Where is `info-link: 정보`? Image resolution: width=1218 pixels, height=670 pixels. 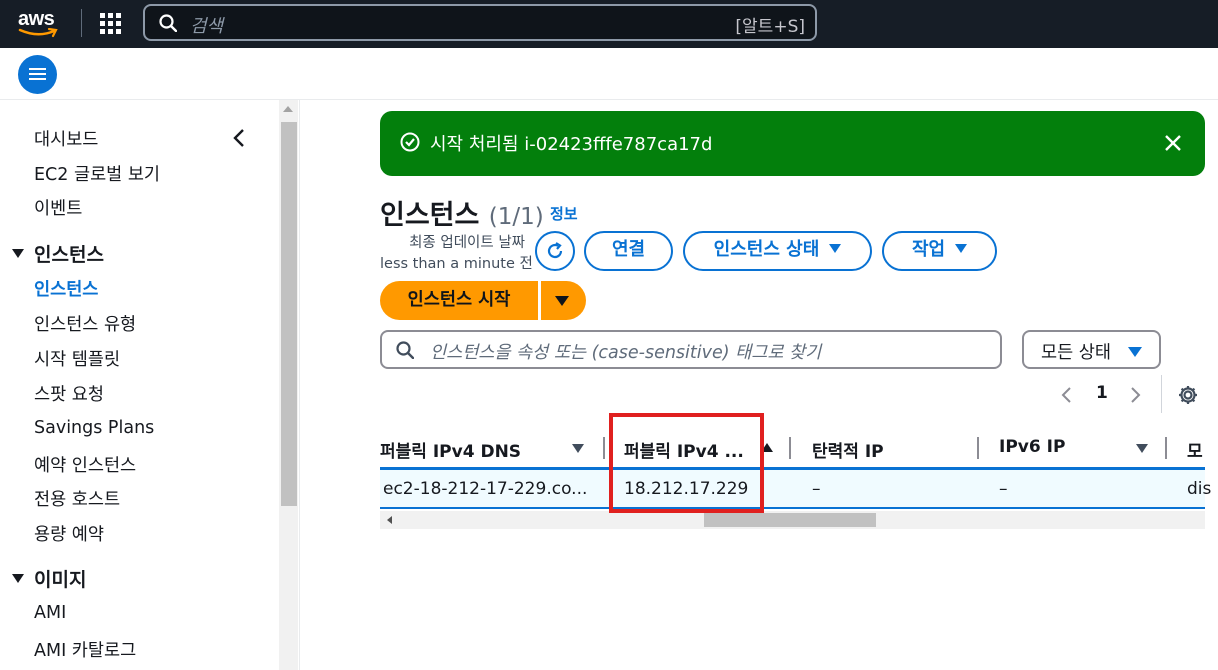
info-link: 정보 is located at coordinates (564, 213).